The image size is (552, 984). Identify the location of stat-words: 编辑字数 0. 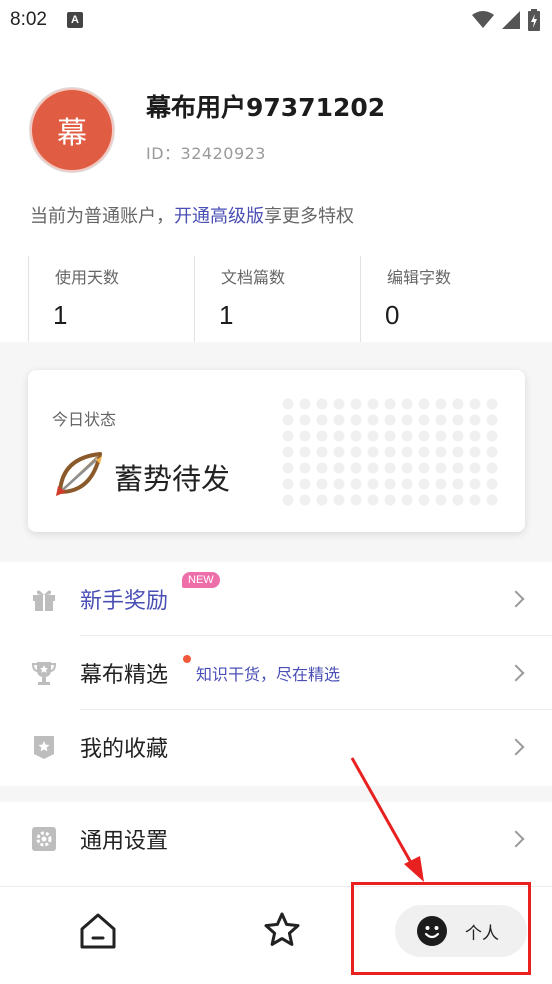
(443, 299).